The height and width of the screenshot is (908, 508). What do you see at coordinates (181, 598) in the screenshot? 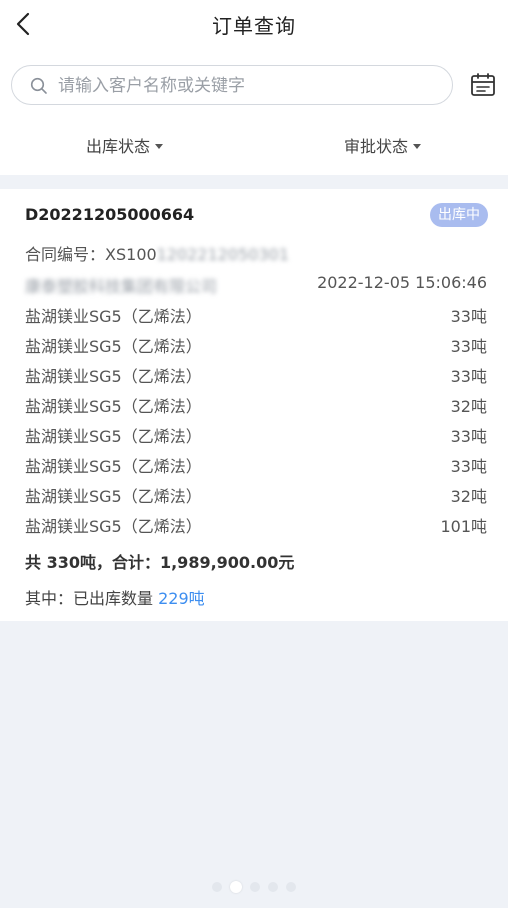
I see `shipped-quantity: 229吨` at bounding box center [181, 598].